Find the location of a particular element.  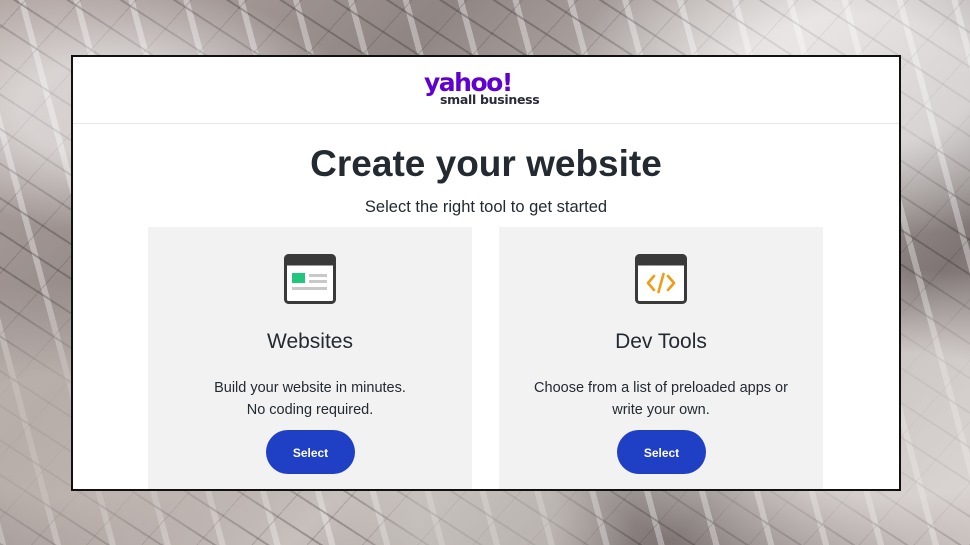

logo-subtitle: small business is located at coordinates (490, 99).